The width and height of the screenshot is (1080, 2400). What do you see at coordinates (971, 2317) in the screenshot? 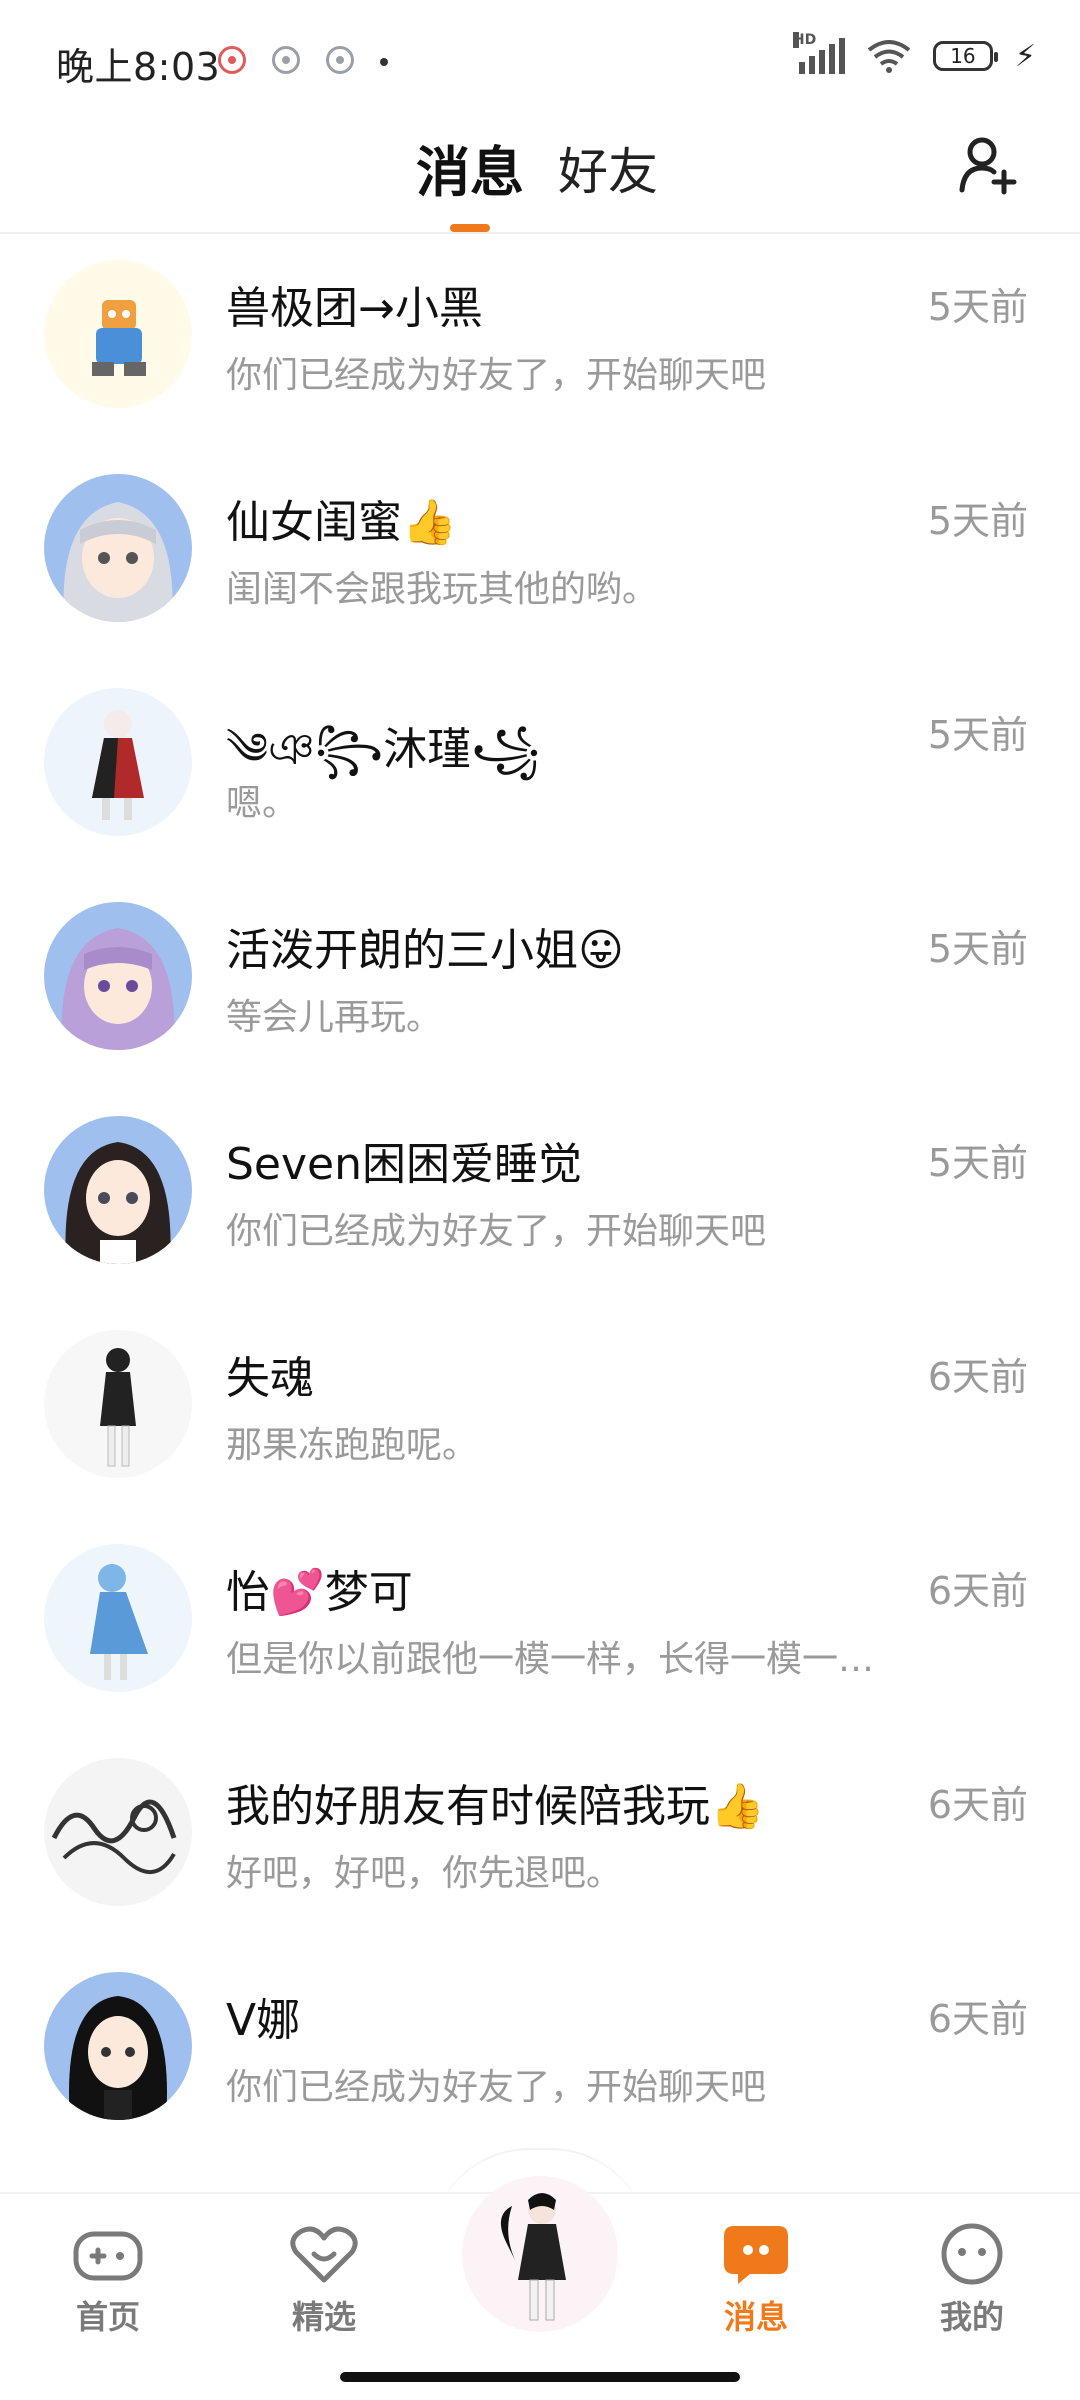
I see `nav-mine-label: 我的` at bounding box center [971, 2317].